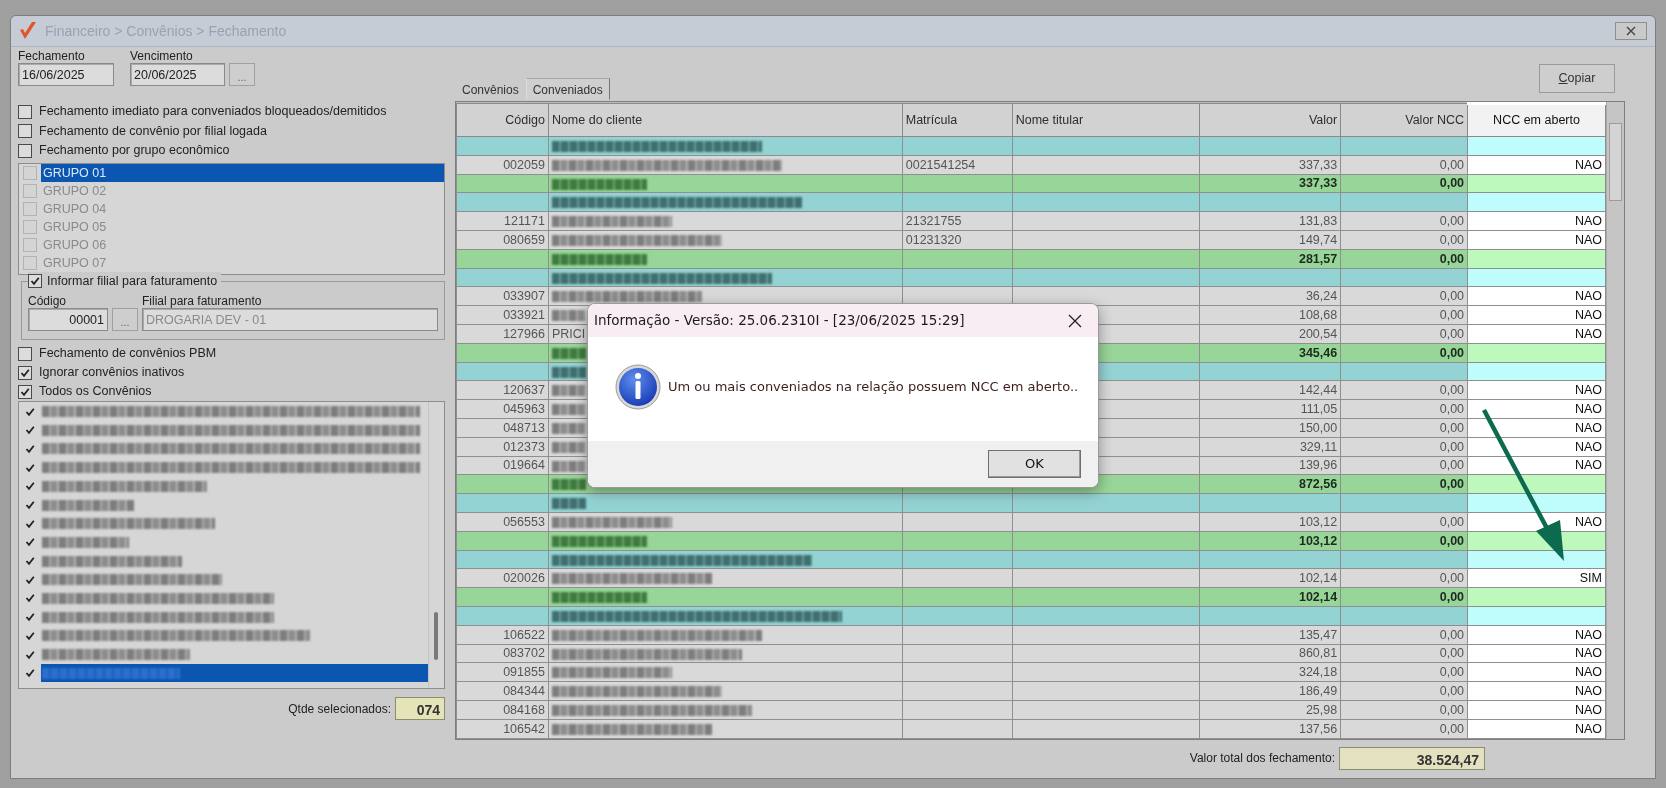  I want to click on option-label: Todos os Convênios, so click(95, 392).